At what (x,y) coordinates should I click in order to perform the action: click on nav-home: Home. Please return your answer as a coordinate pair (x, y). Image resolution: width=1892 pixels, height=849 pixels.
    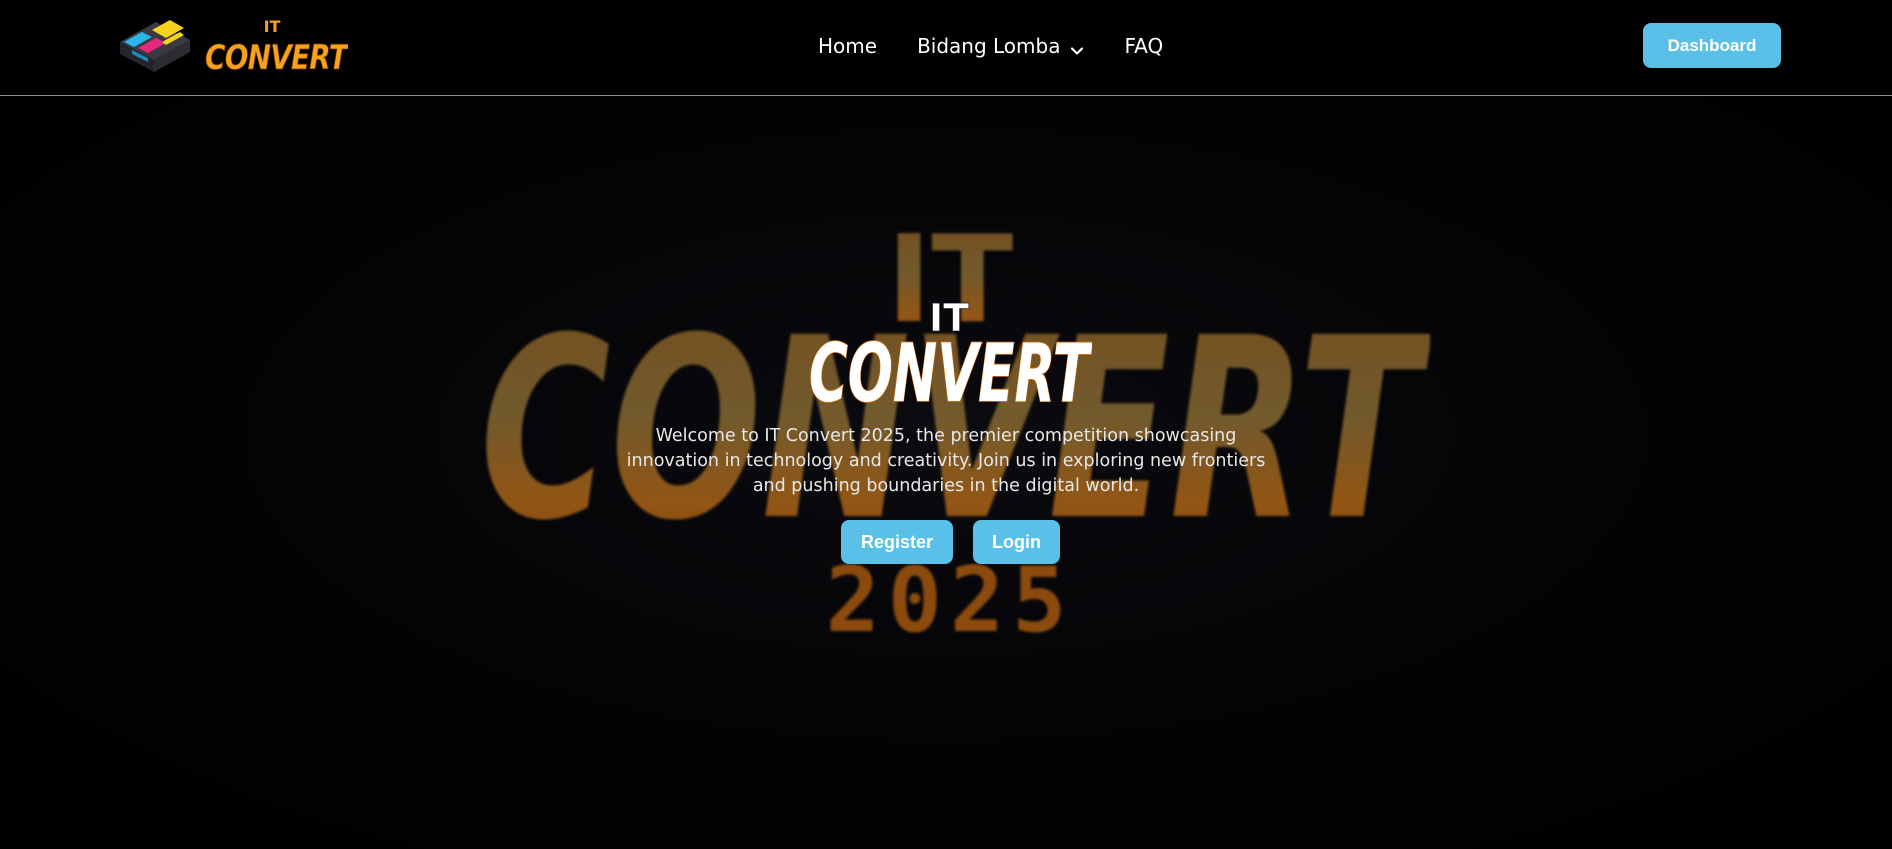
    Looking at the image, I should click on (847, 46).